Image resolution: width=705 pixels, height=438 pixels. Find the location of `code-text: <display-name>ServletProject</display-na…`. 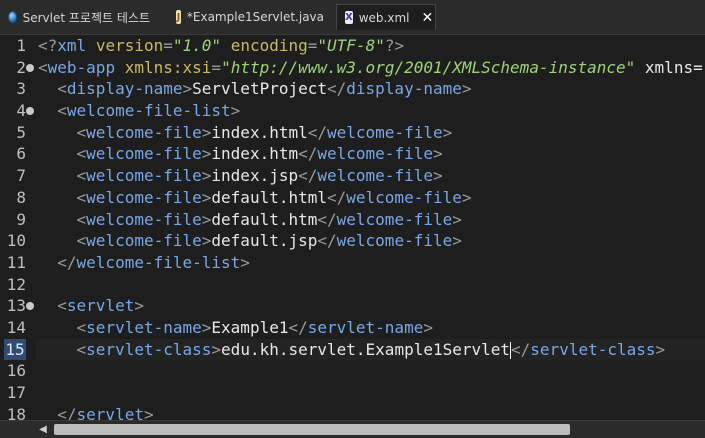

code-text: <display-name>ServletProject</display-na… is located at coordinates (254, 89).